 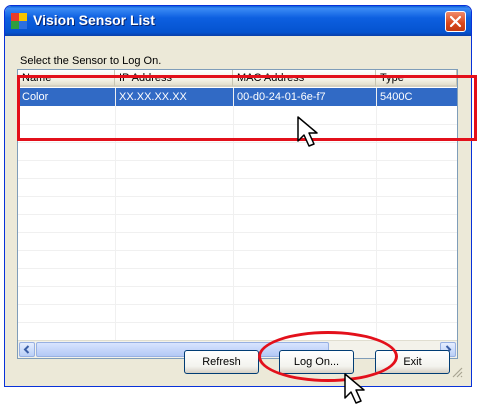 I want to click on window-title: Vision Sensor List, so click(x=94, y=20).